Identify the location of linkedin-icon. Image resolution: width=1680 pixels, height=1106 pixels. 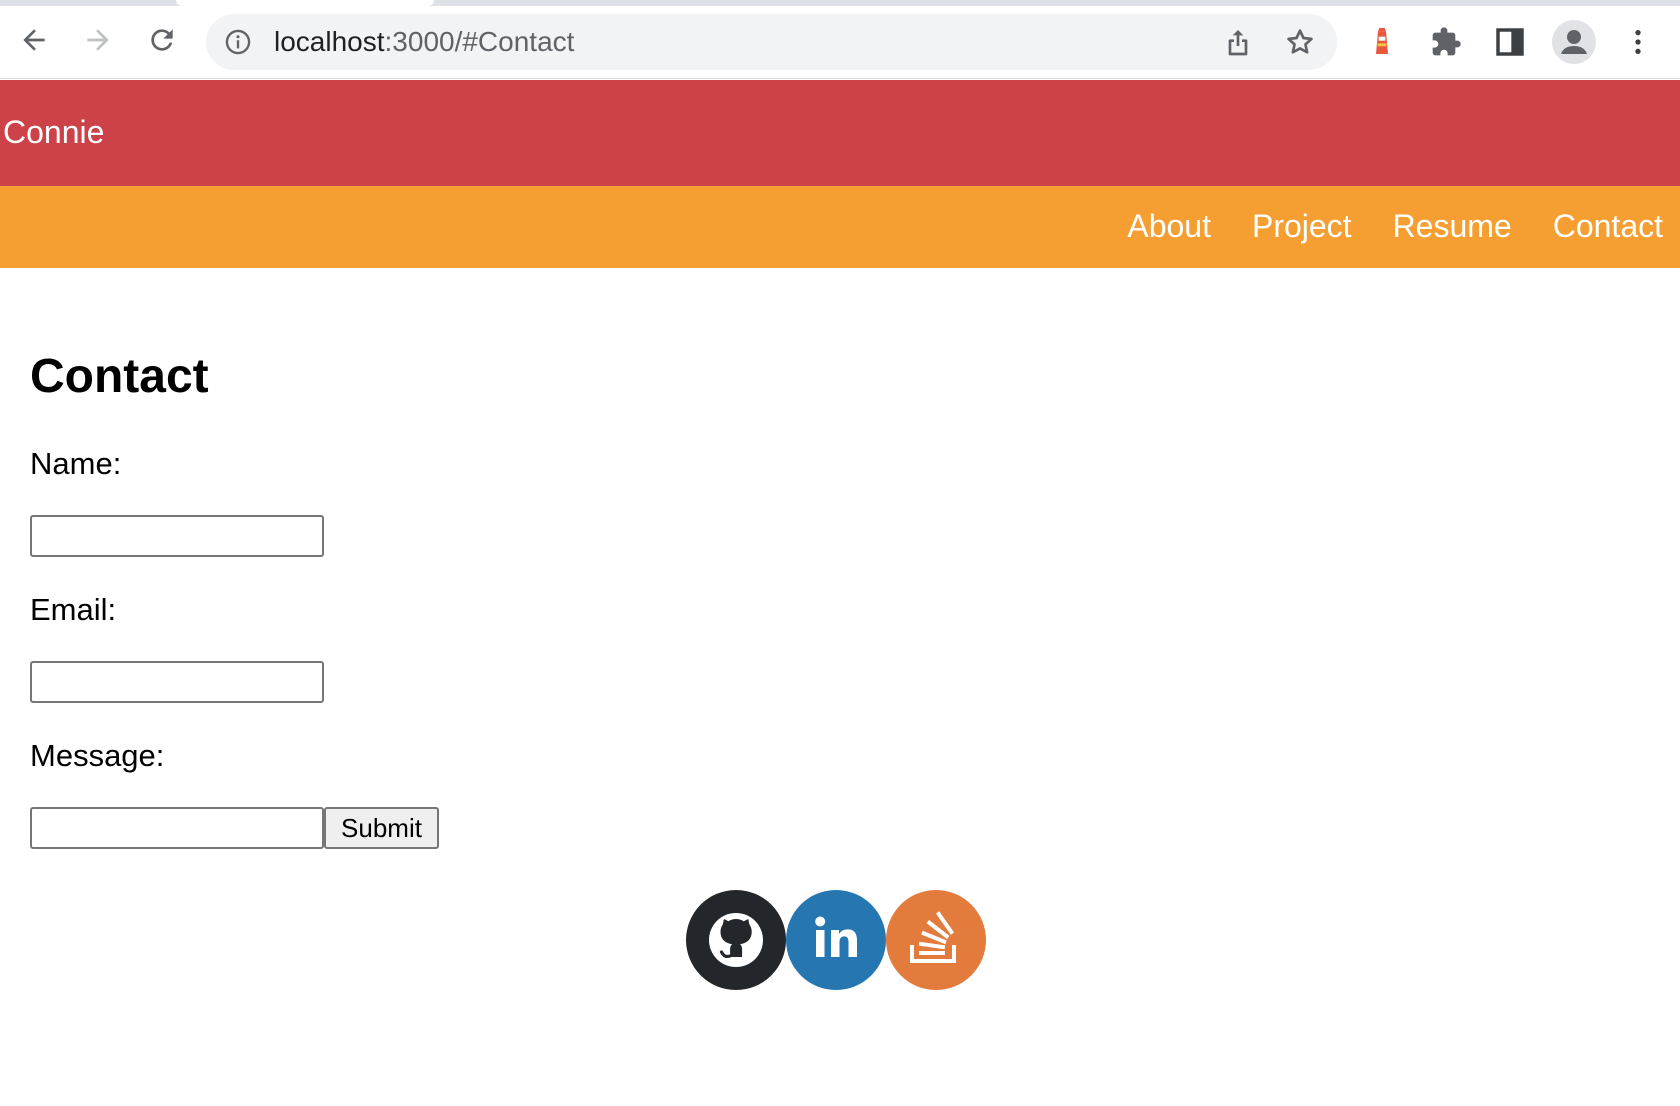
(836, 936).